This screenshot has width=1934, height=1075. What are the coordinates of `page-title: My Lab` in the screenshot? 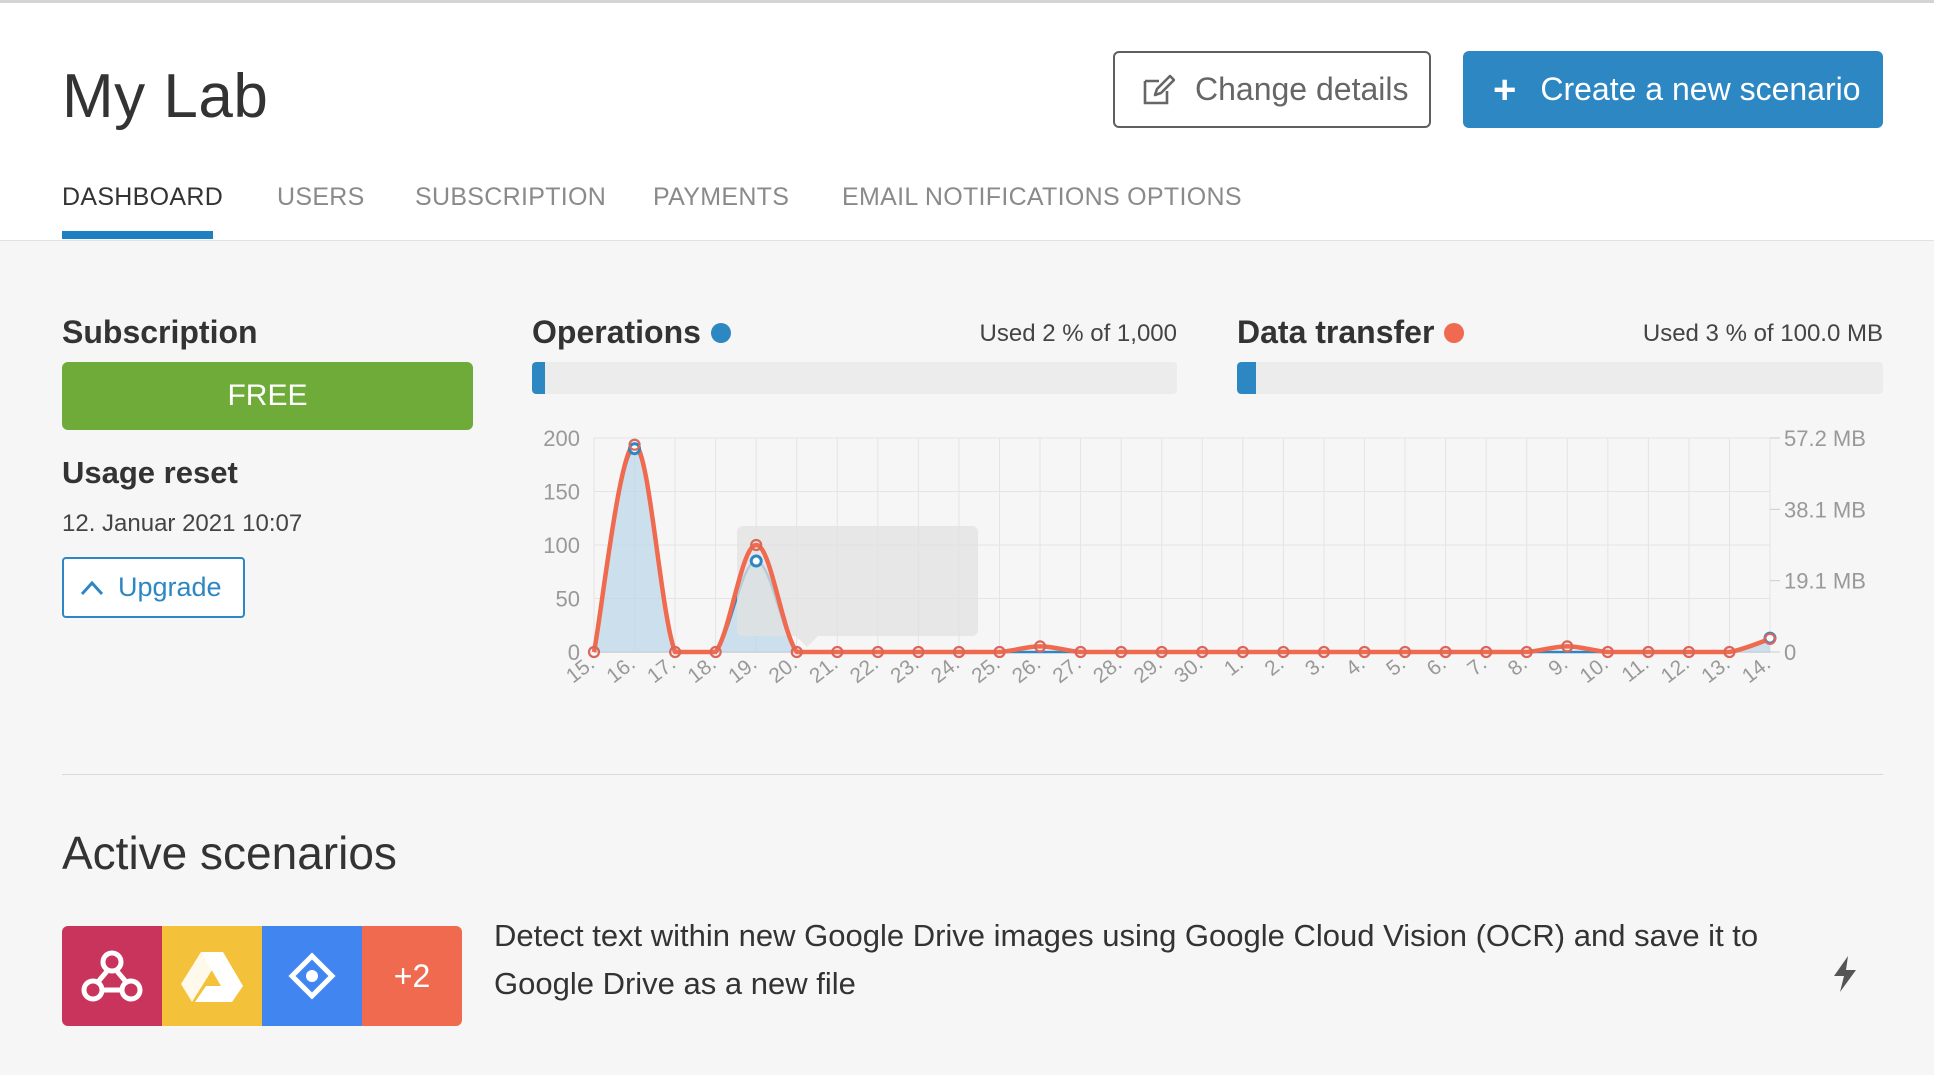 It's located at (165, 96).